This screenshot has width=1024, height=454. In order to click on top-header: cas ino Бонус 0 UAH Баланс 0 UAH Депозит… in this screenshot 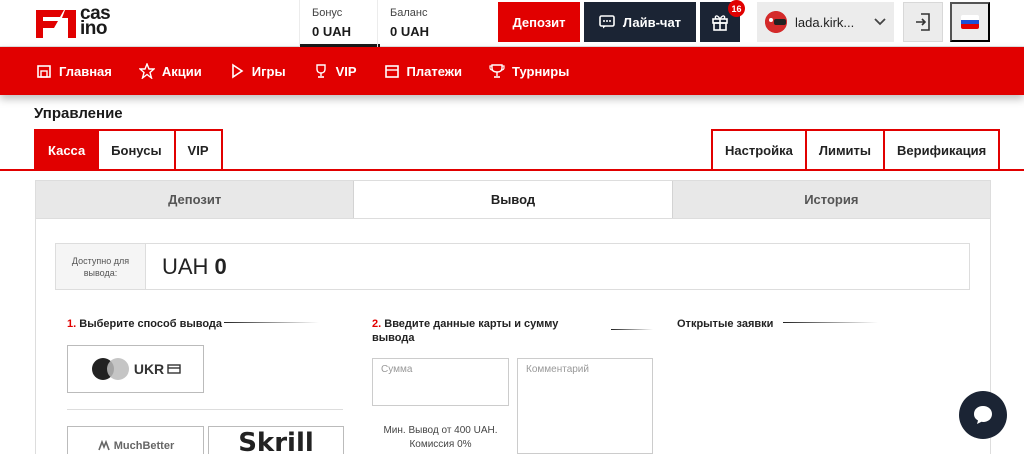, I will do `click(512, 23)`.